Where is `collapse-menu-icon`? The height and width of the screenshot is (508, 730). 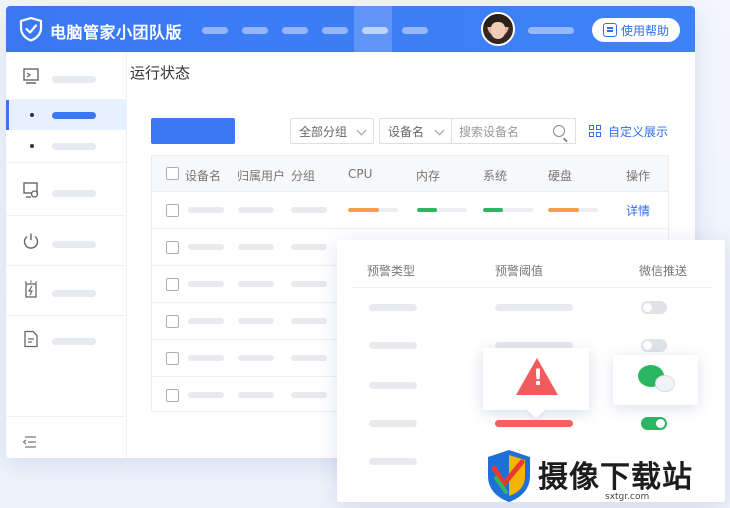
collapse-menu-icon is located at coordinates (30, 442).